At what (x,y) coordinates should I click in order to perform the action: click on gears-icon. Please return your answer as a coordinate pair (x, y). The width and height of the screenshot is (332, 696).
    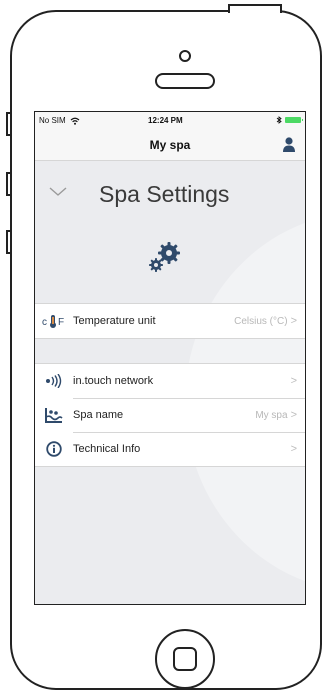
    Looking at the image, I should click on (164, 257).